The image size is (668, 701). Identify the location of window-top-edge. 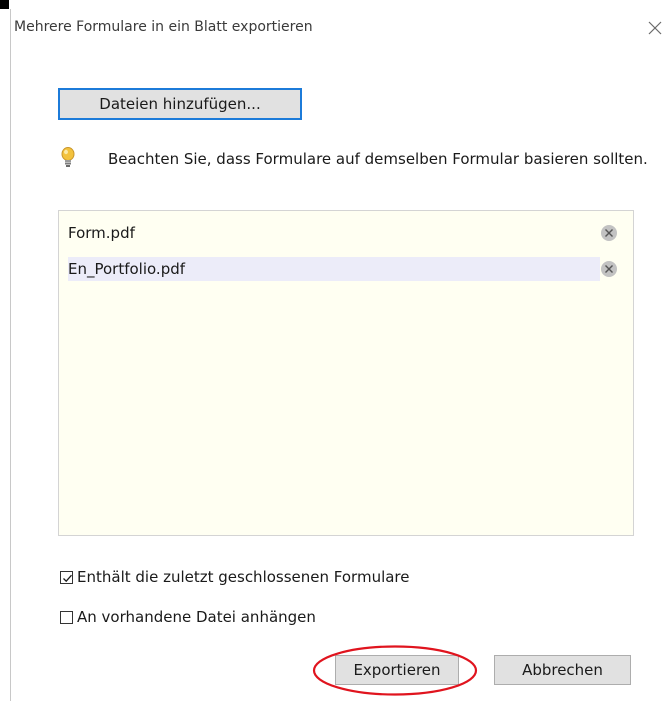
(334, 4).